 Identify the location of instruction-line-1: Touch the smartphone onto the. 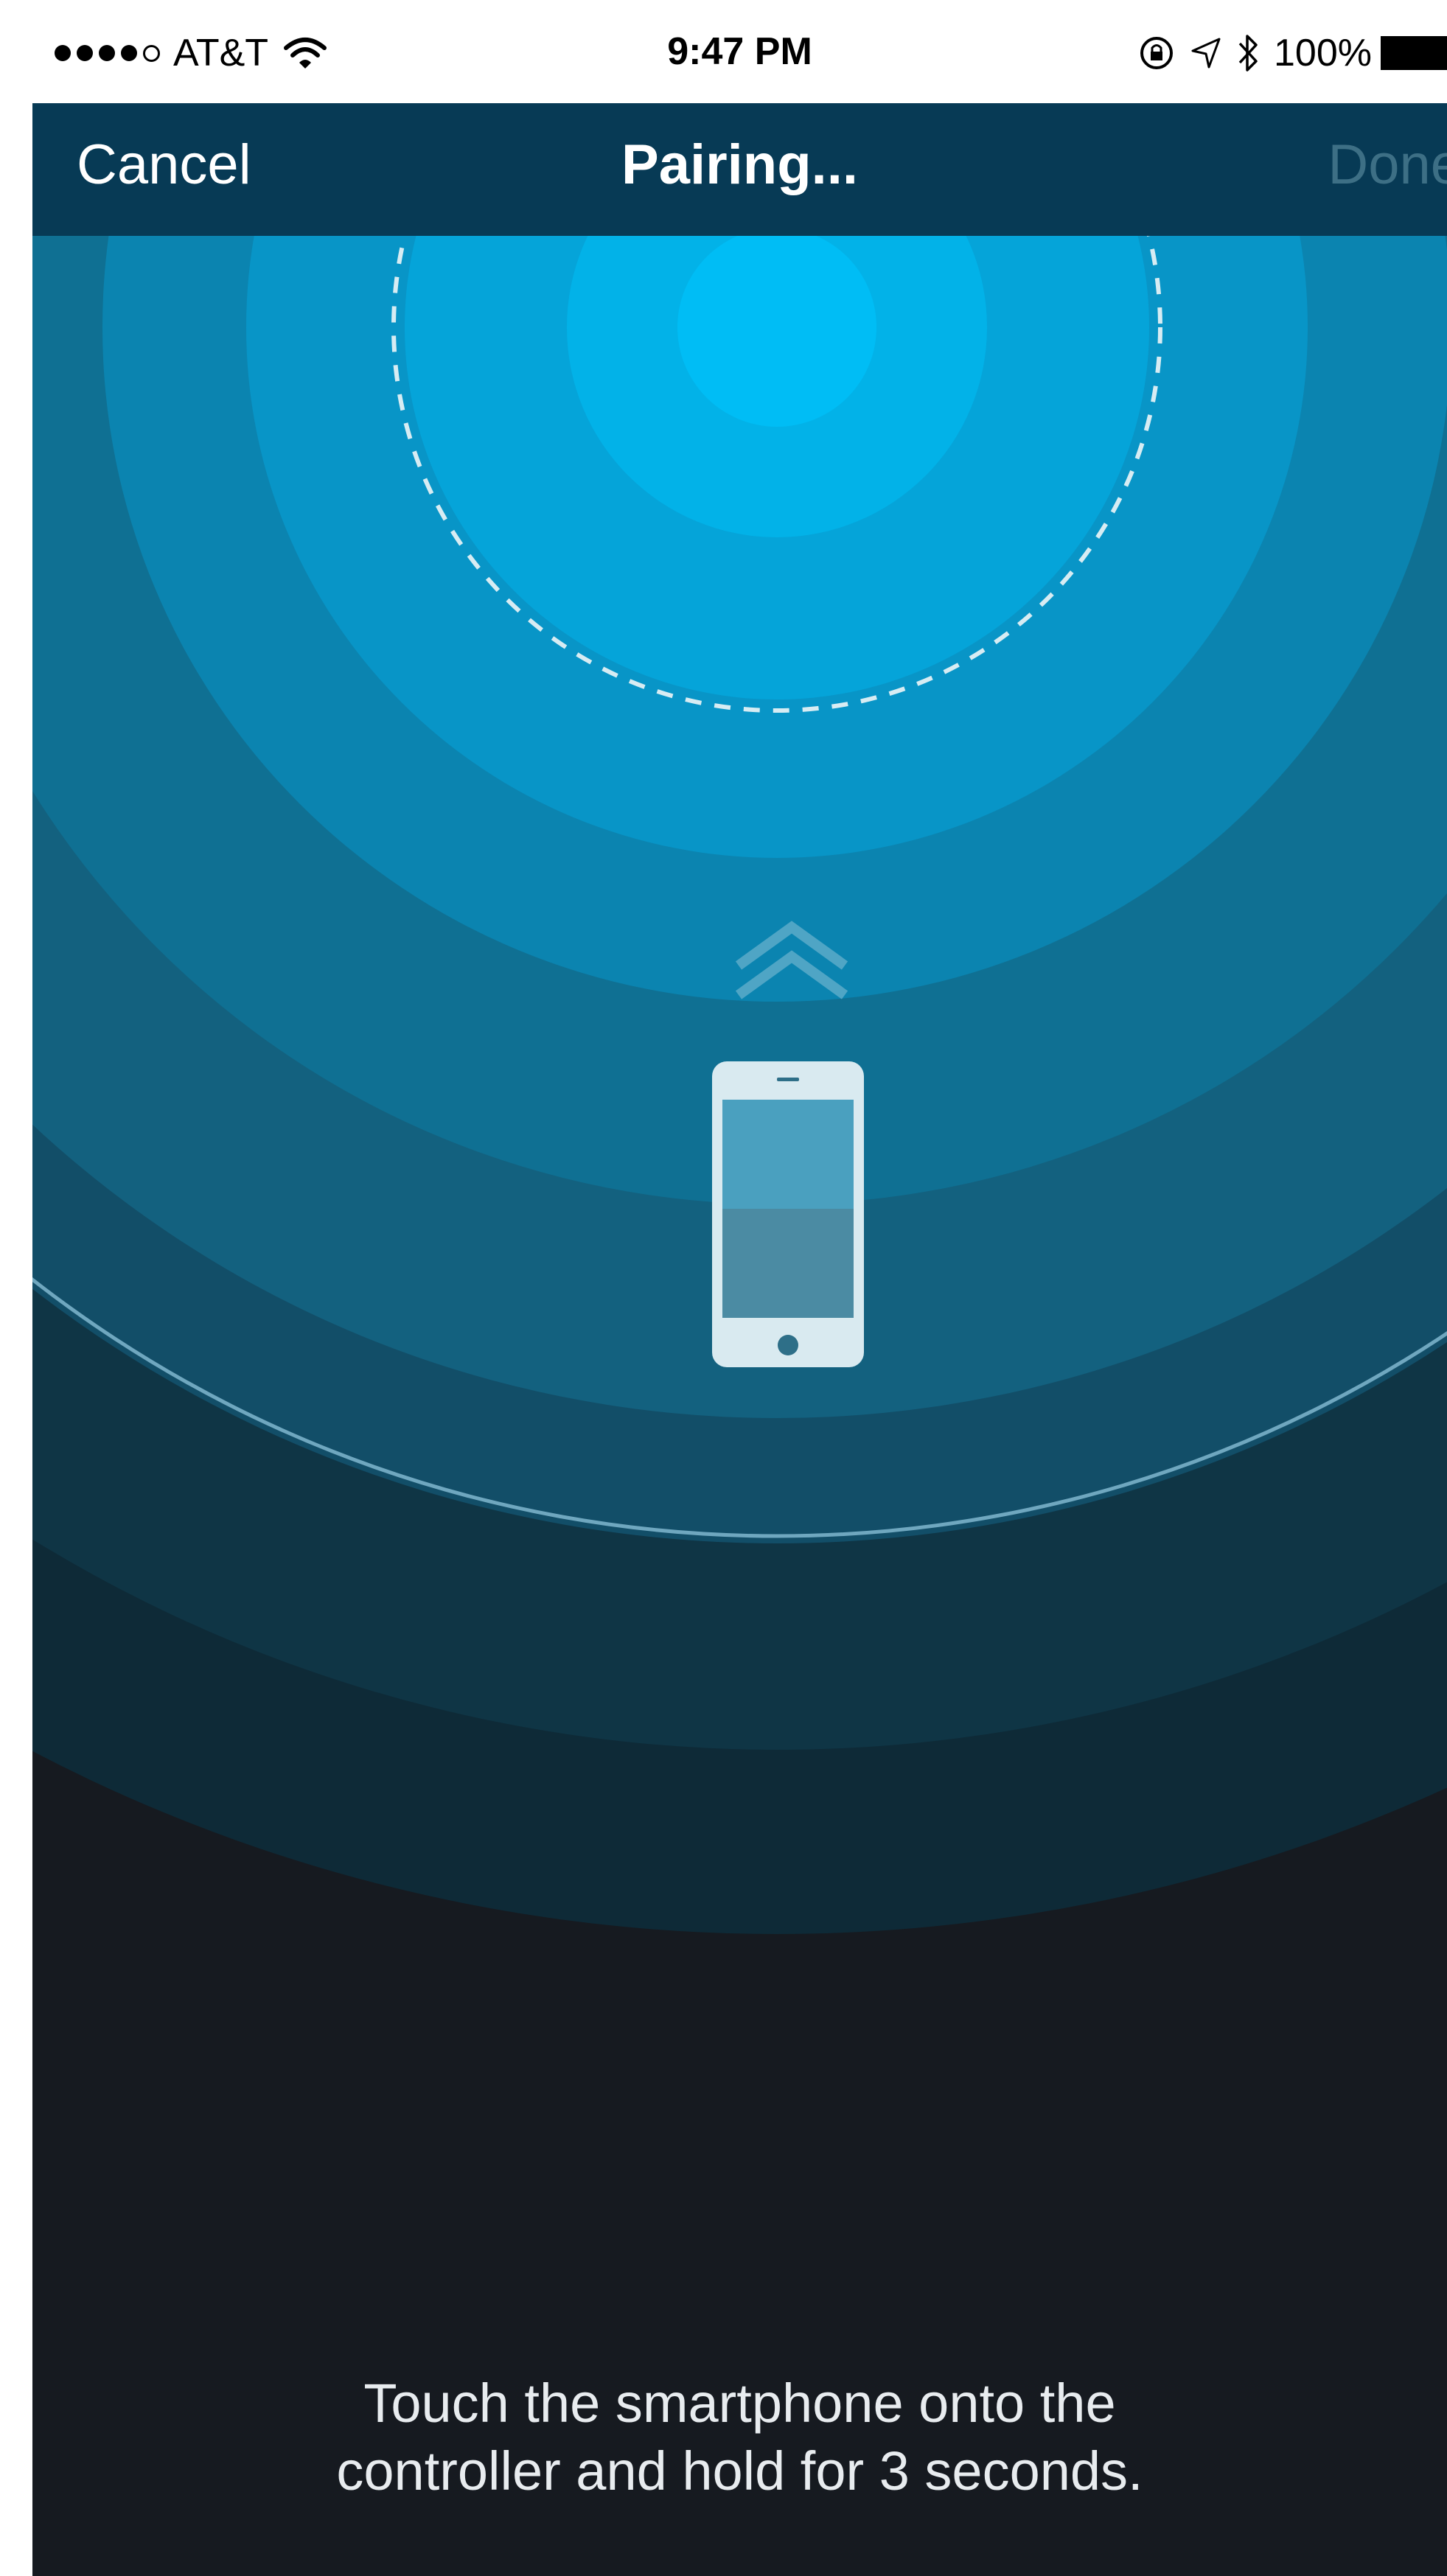
(739, 2403).